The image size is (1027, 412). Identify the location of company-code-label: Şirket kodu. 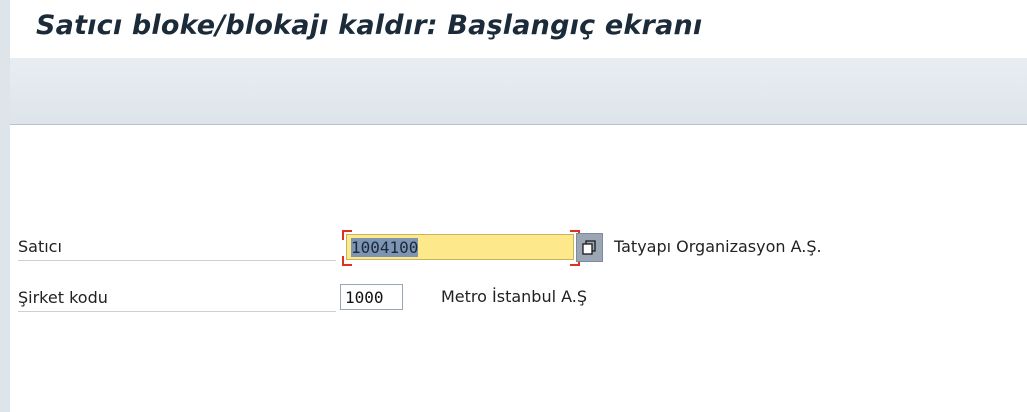
(177, 298).